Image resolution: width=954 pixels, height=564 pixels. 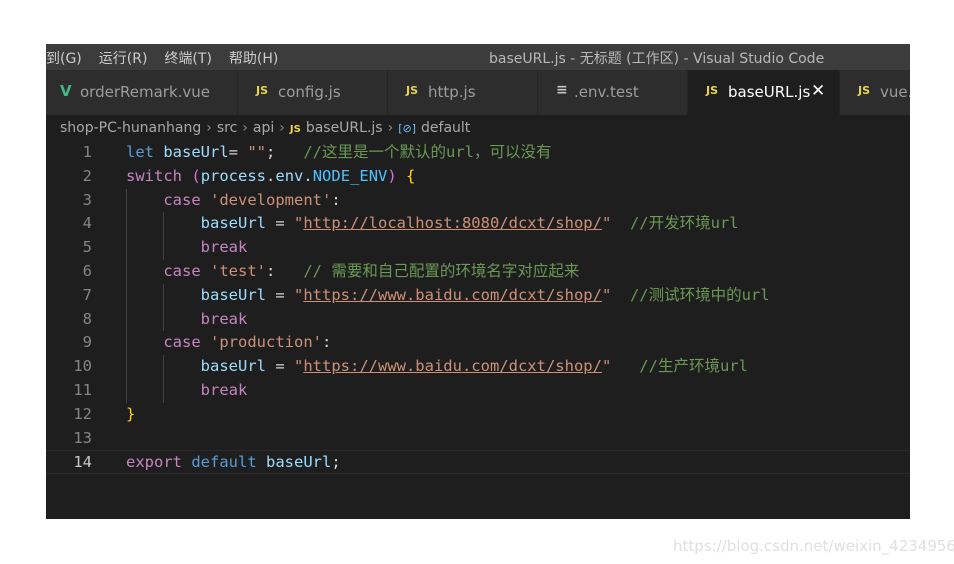 What do you see at coordinates (562, 90) in the screenshot?
I see `lines-icon: ≡` at bounding box center [562, 90].